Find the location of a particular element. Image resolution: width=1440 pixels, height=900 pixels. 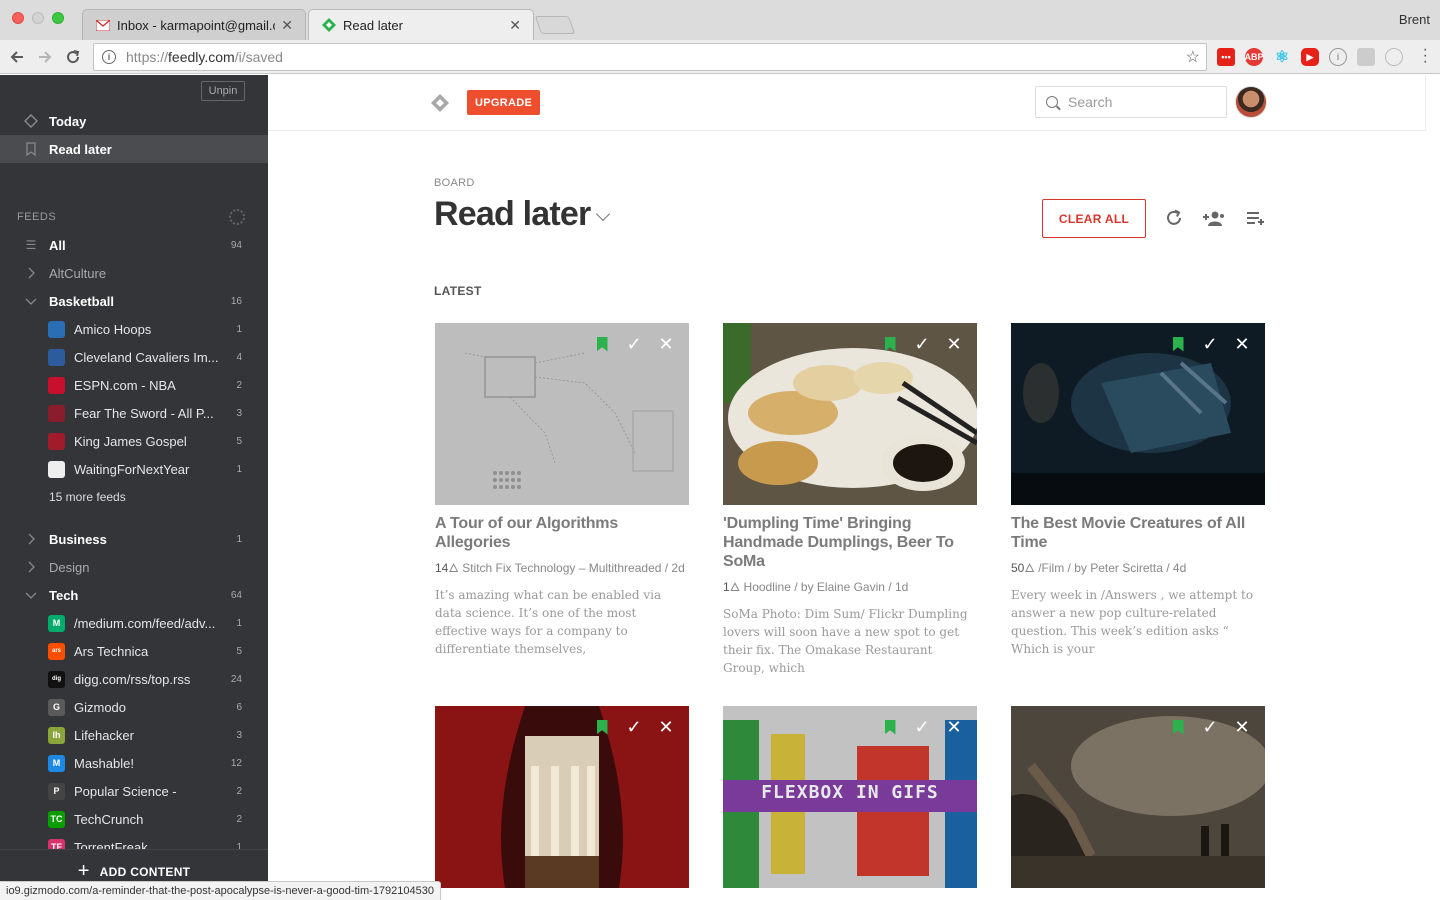

back-arrow-icon is located at coordinates (17, 57).